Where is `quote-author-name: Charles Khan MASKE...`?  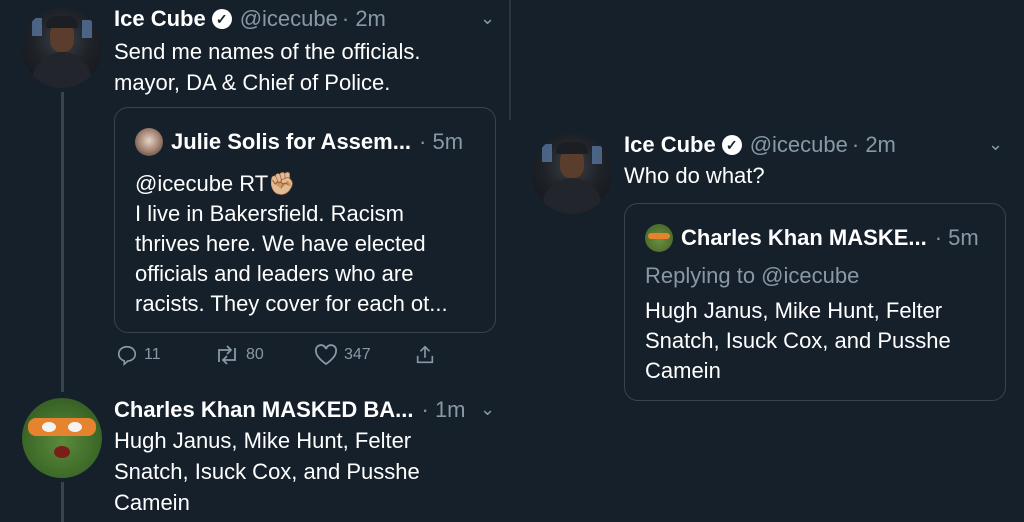
quote-author-name: Charles Khan MASKE... is located at coordinates (804, 237).